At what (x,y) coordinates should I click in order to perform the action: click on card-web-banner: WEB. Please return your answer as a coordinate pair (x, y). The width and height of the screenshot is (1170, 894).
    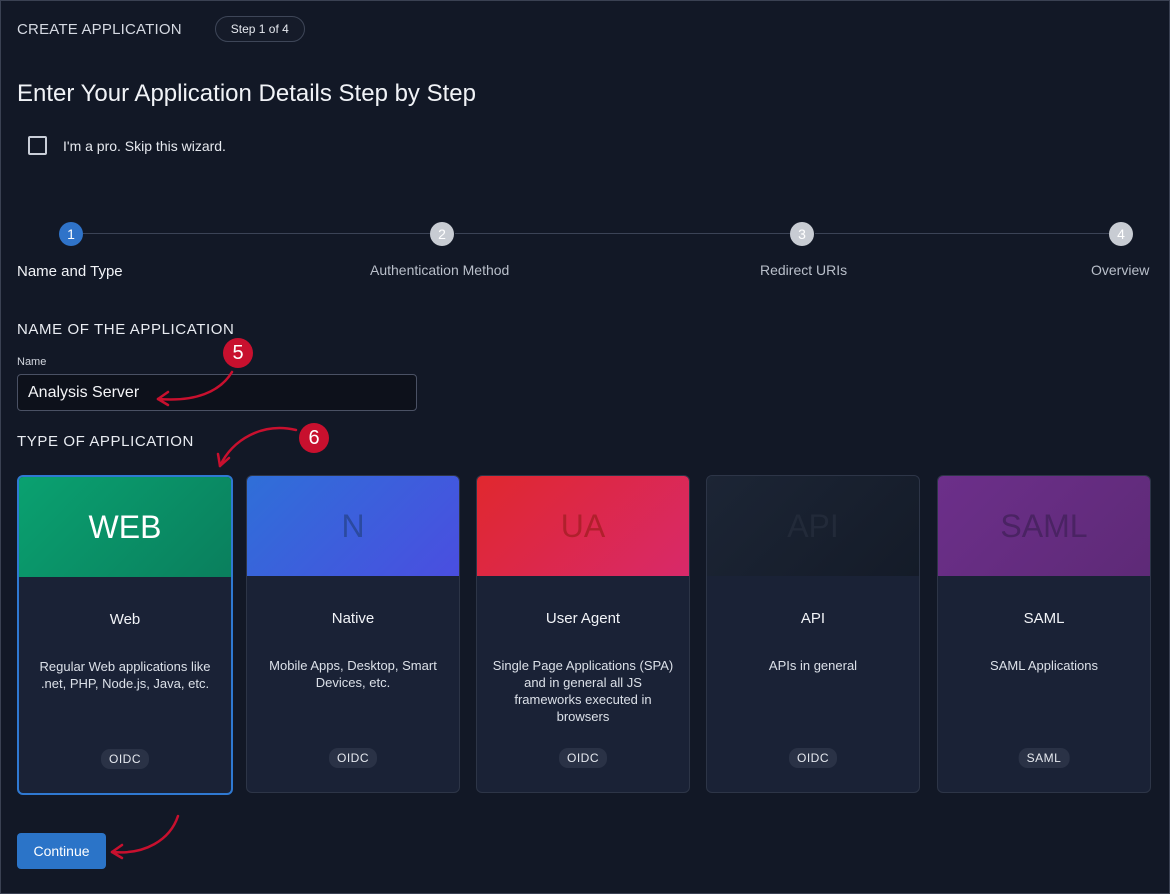
    Looking at the image, I should click on (125, 527).